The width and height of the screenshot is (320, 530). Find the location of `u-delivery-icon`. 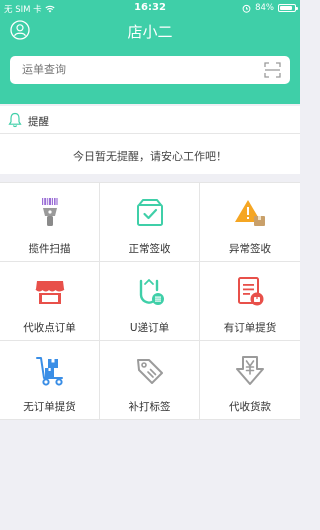

u-delivery-icon is located at coordinates (151, 292).